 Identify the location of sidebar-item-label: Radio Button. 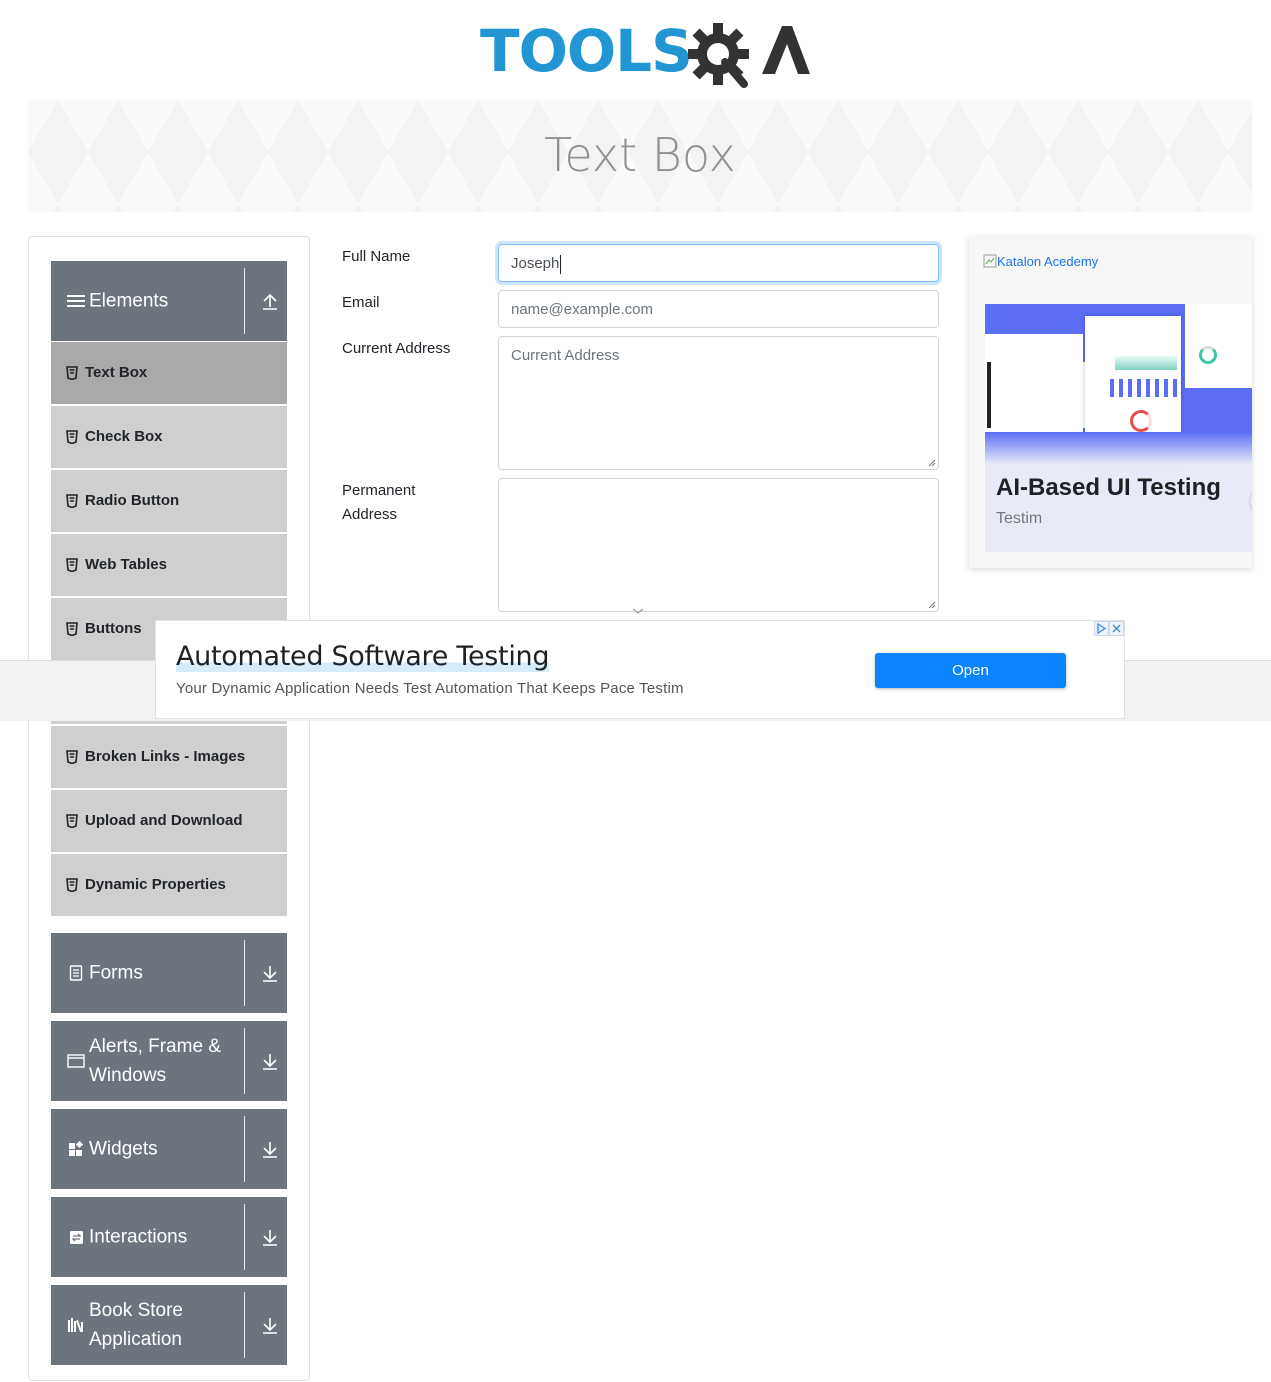
(132, 500).